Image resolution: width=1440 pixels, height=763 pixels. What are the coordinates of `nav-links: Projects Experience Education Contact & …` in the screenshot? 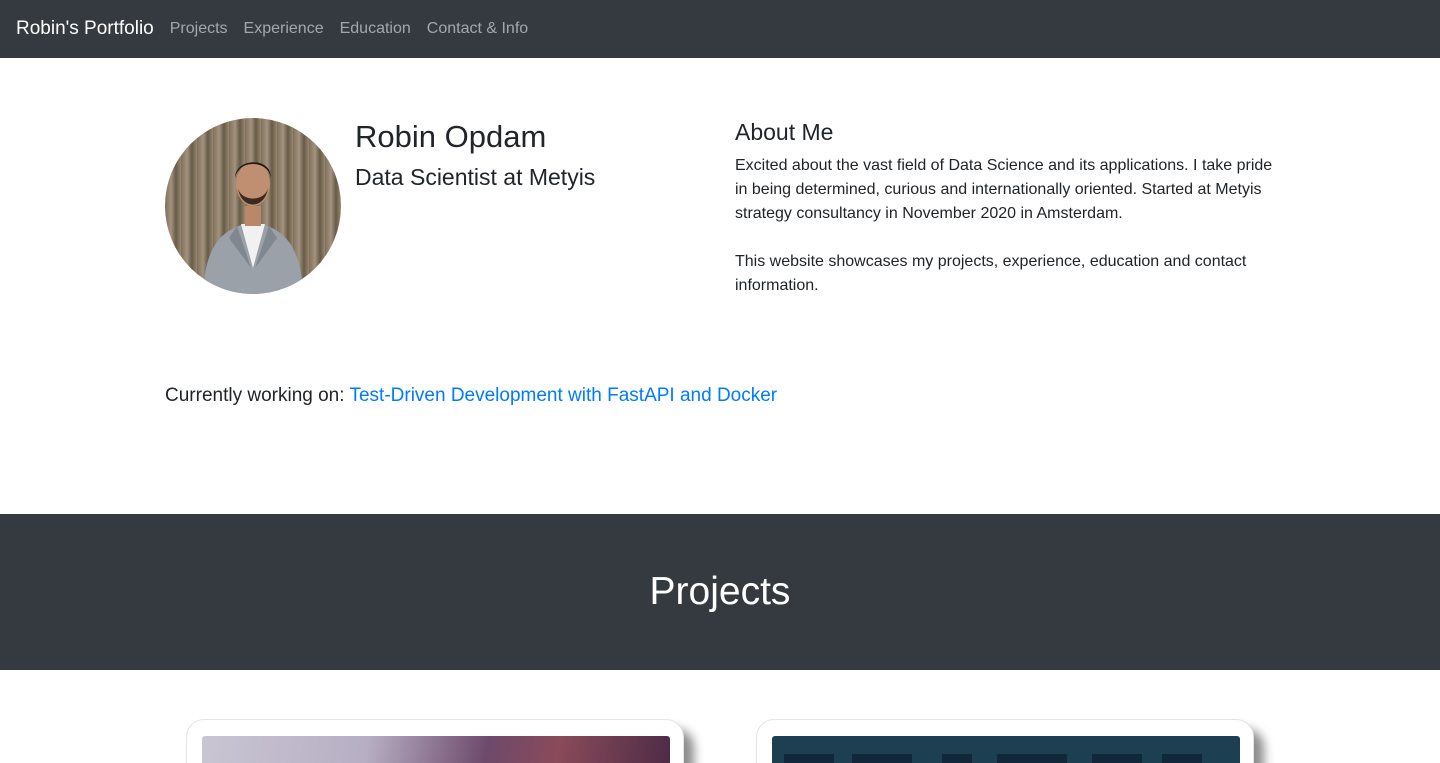 It's located at (349, 29).